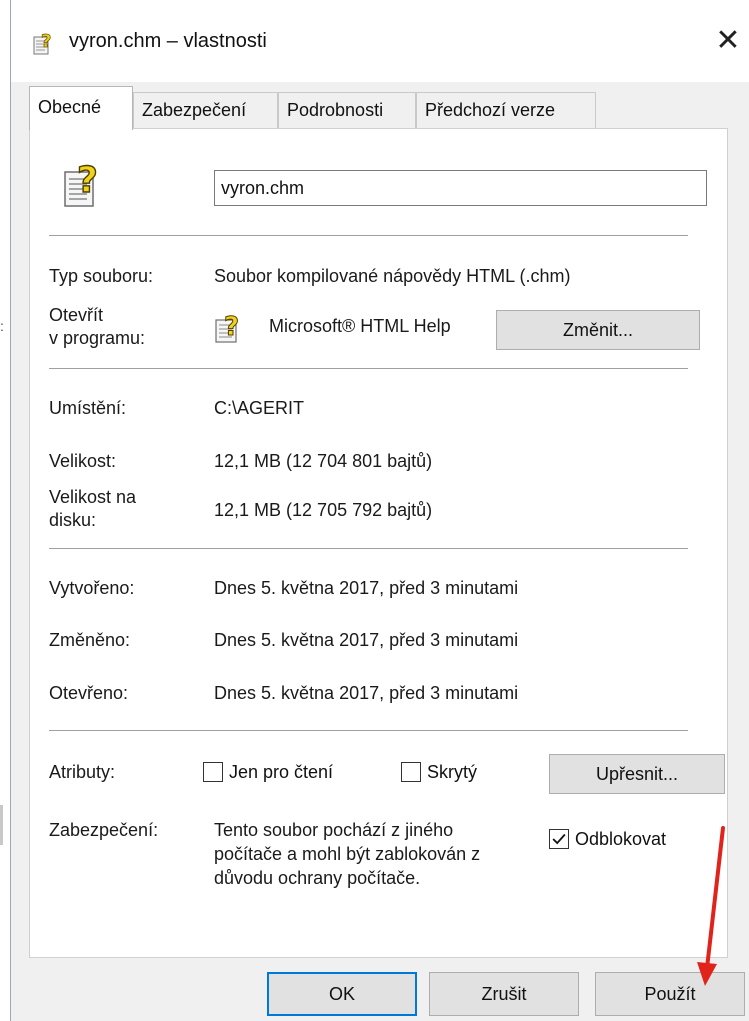 The image size is (749, 1021). Describe the element at coordinates (101, 276) in the screenshot. I see `file-type-label: Typ souboru:` at that location.